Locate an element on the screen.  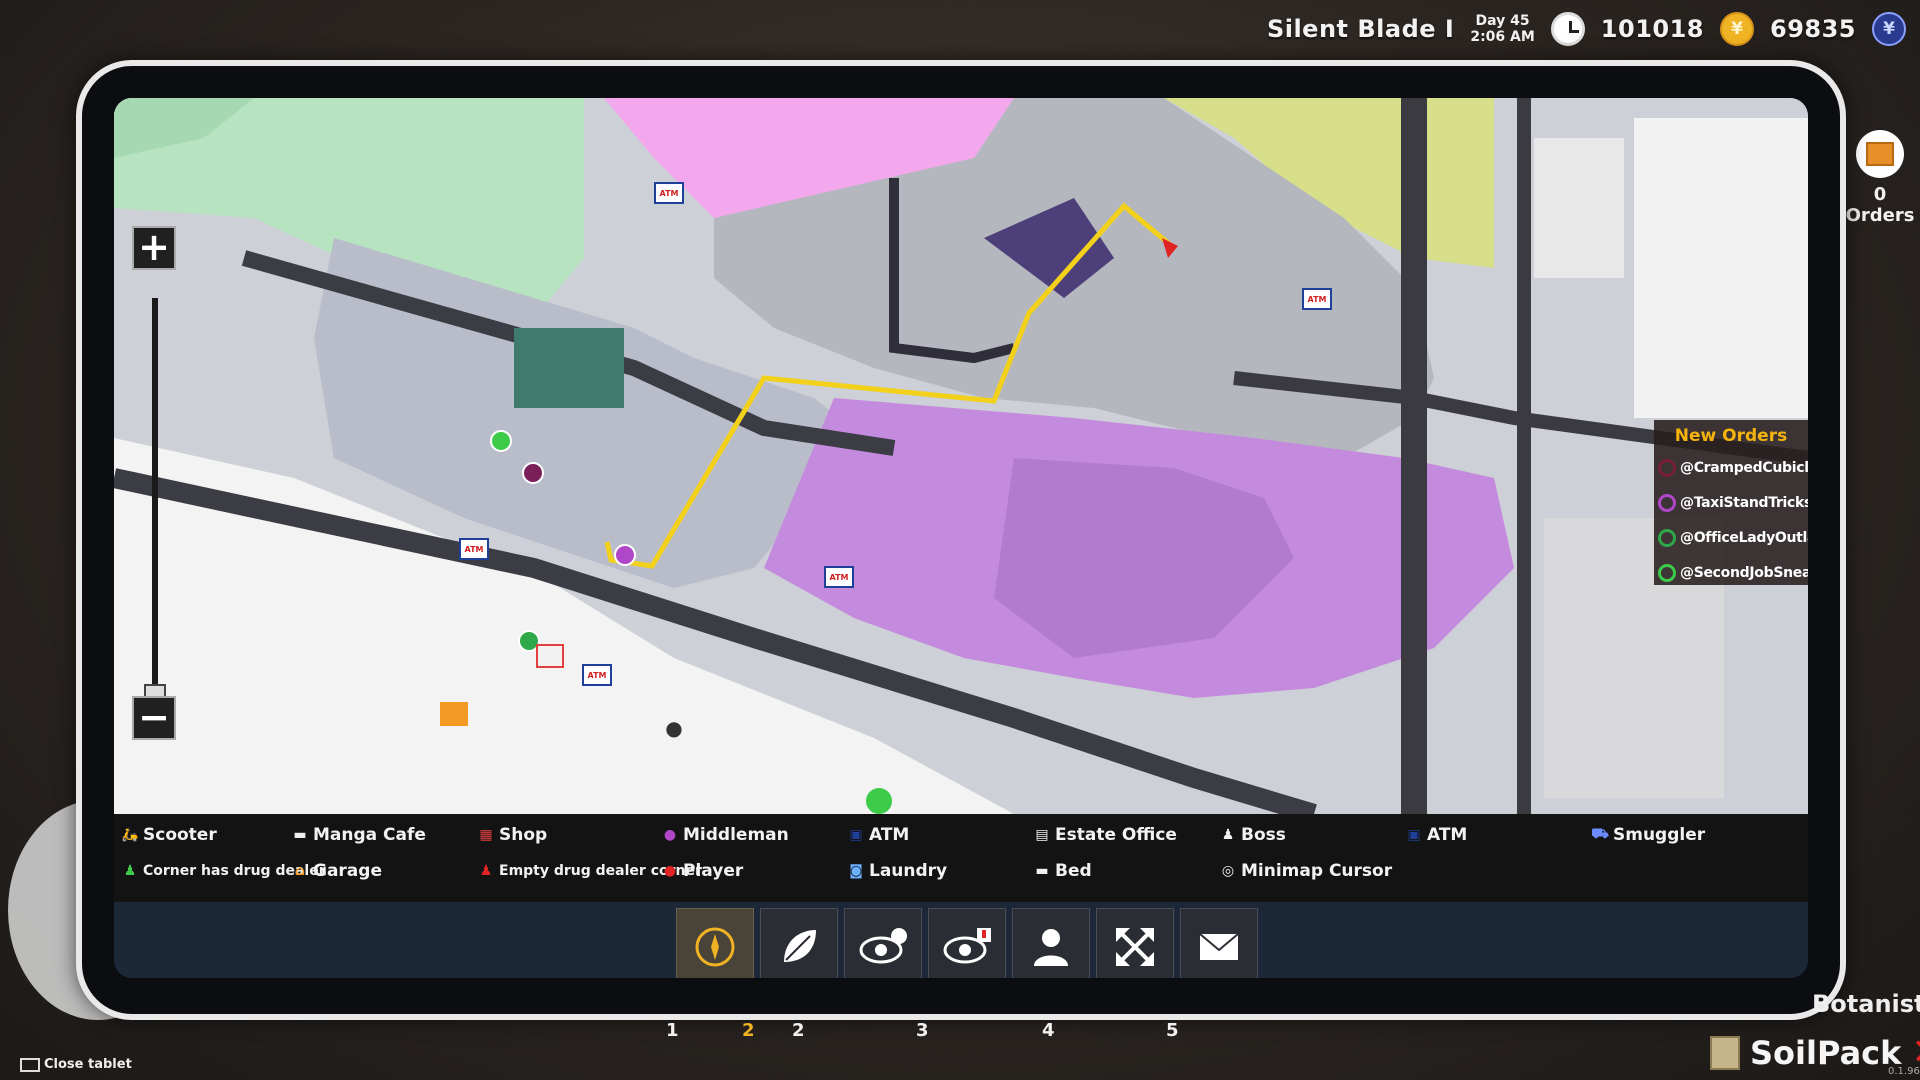
compass-button is located at coordinates (715, 943).